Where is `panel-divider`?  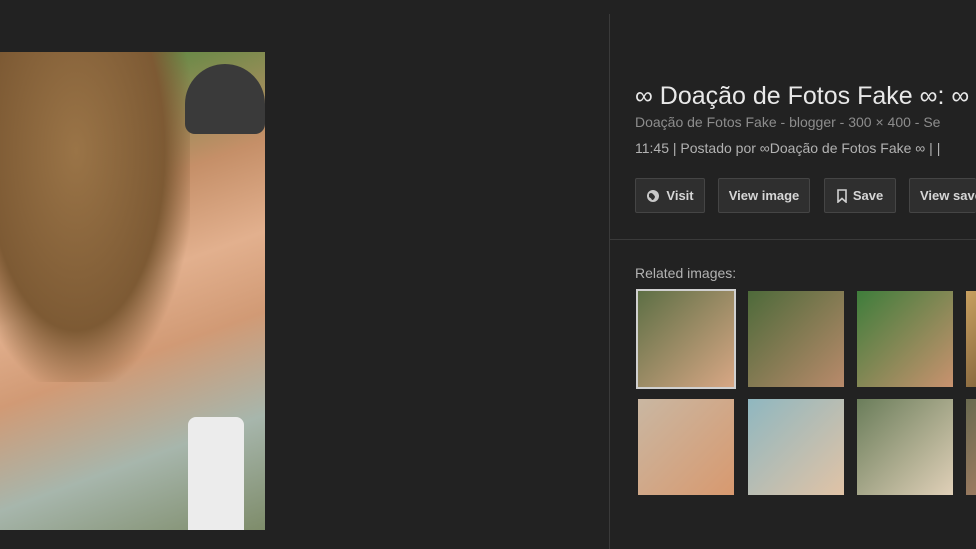
panel-divider is located at coordinates (609, 281).